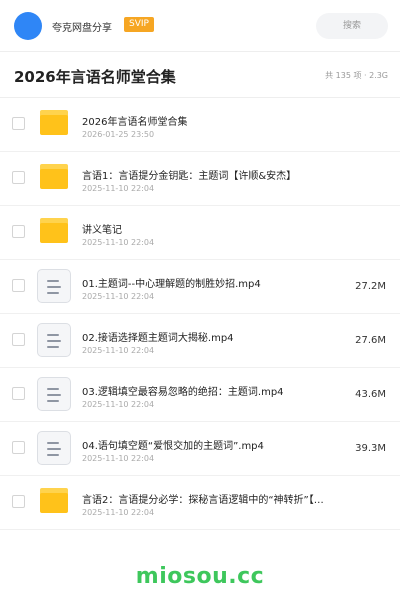 Image resolution: width=400 pixels, height=600 pixels. I want to click on item-name: 03.逻辑填空最容易忽略的绝招：主题词.mp4, so click(183, 392).